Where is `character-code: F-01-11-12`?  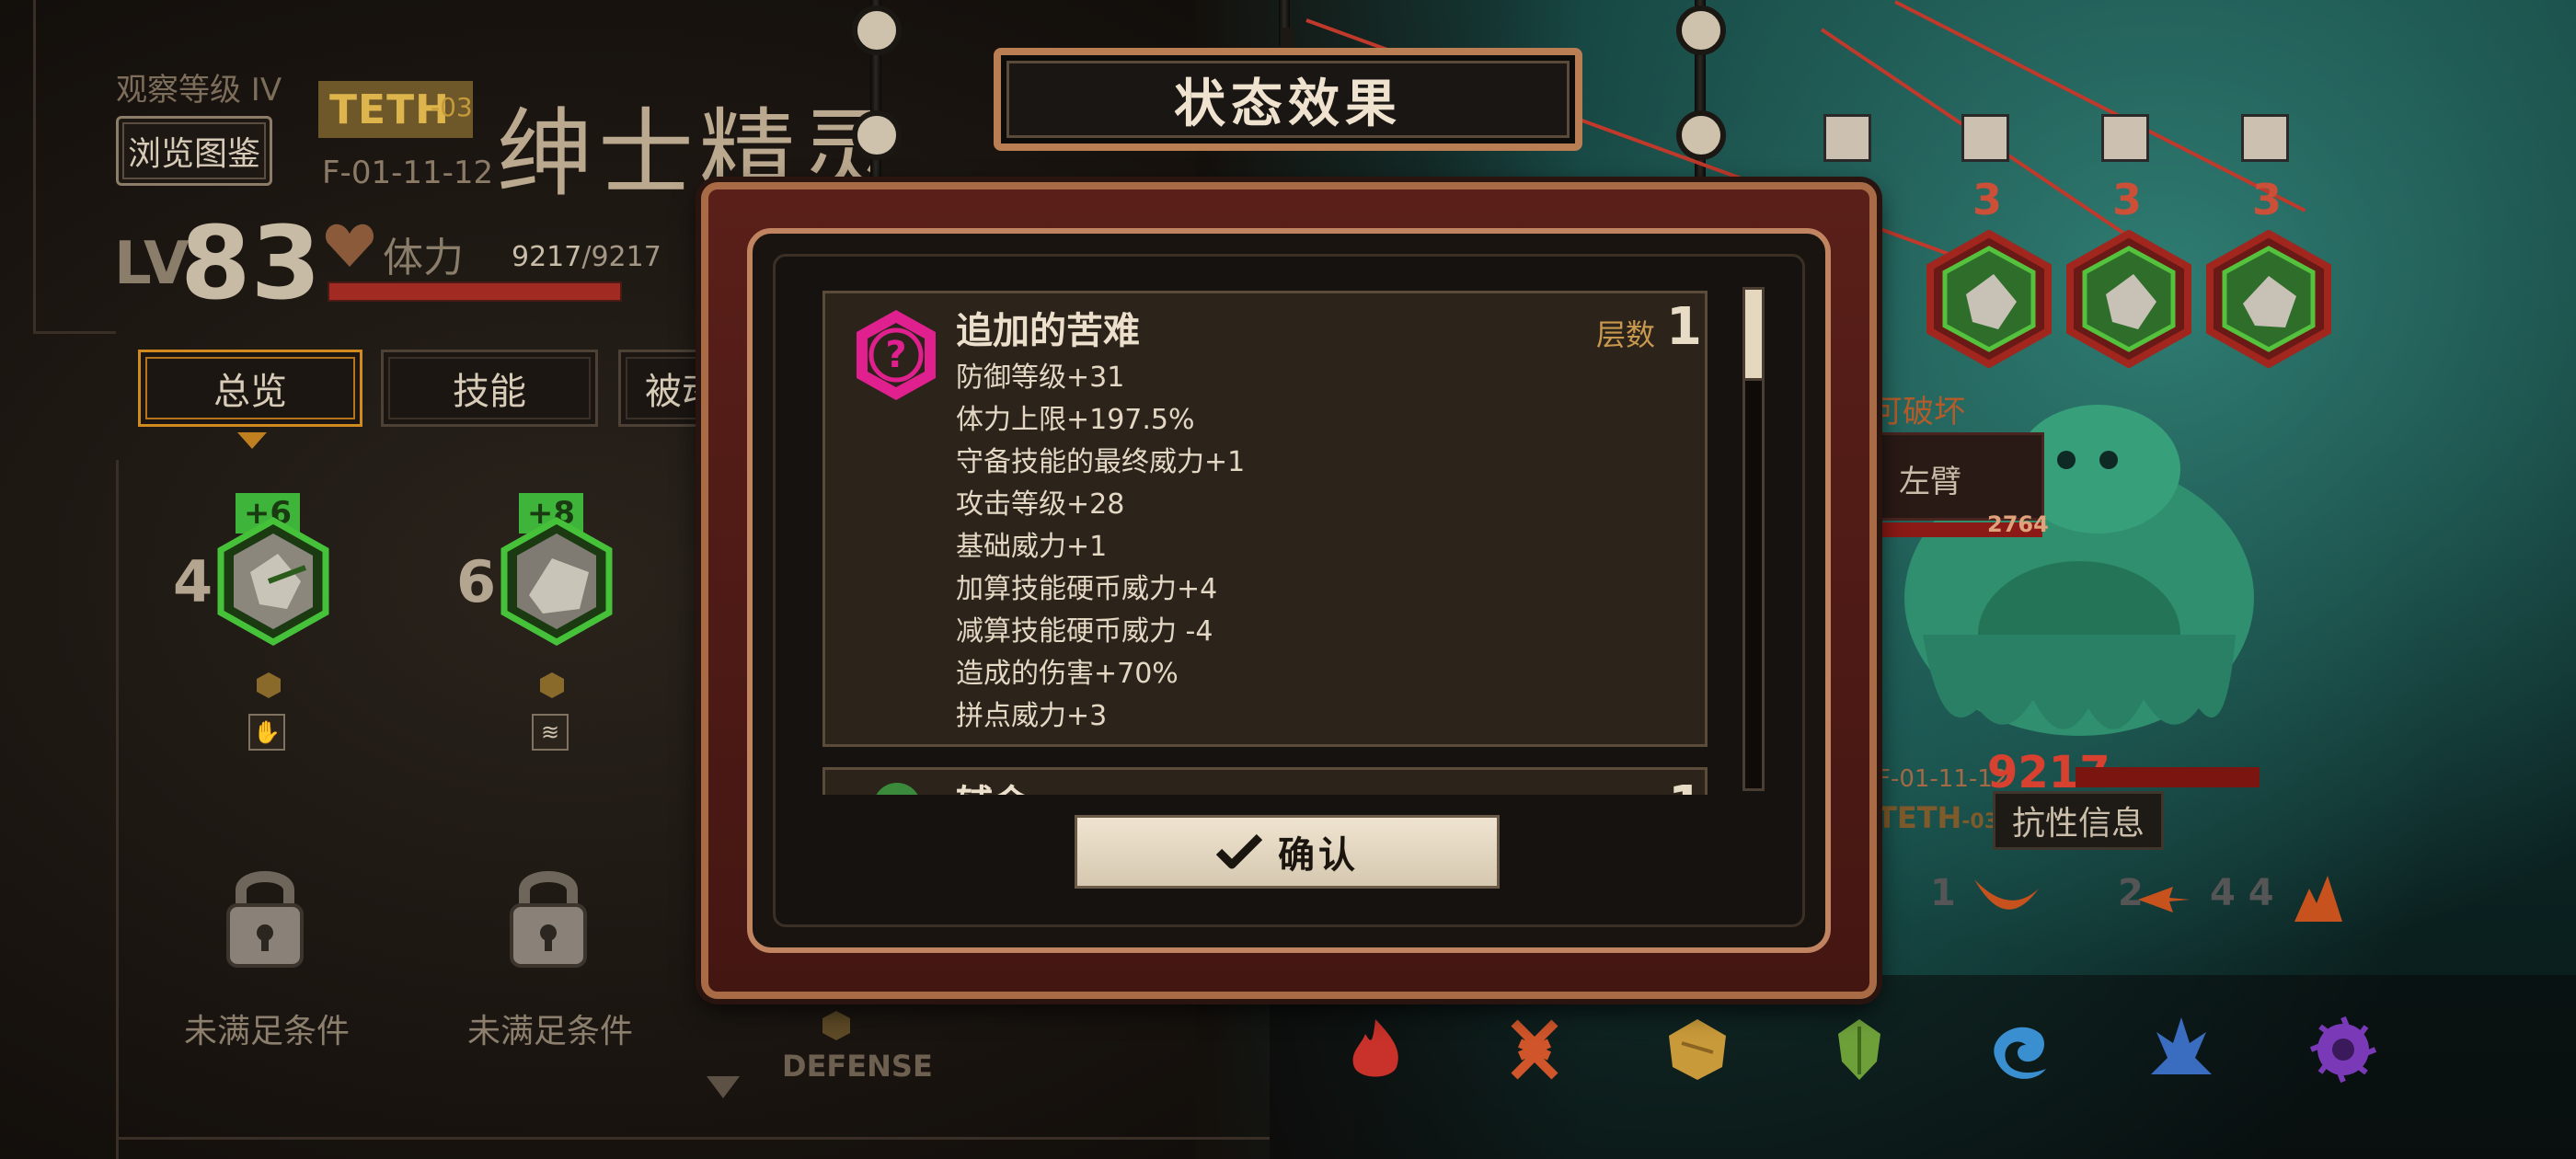 character-code: F-01-11-12 is located at coordinates (408, 173).